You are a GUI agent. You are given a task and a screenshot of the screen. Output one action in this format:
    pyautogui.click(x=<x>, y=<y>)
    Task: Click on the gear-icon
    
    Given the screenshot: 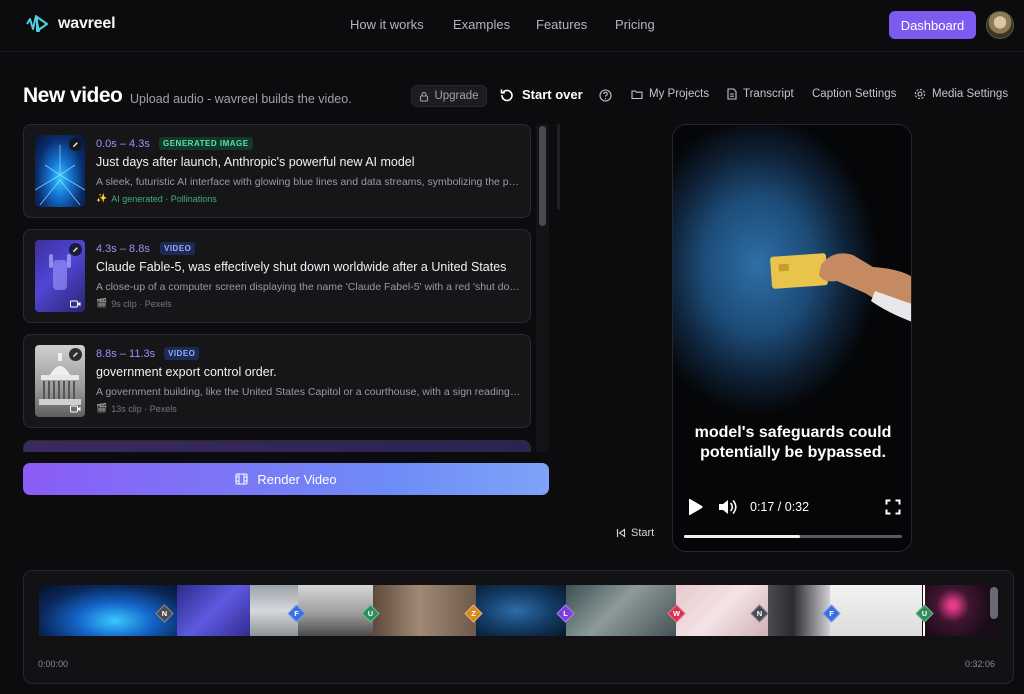 What is the action you would take?
    pyautogui.click(x=920, y=94)
    